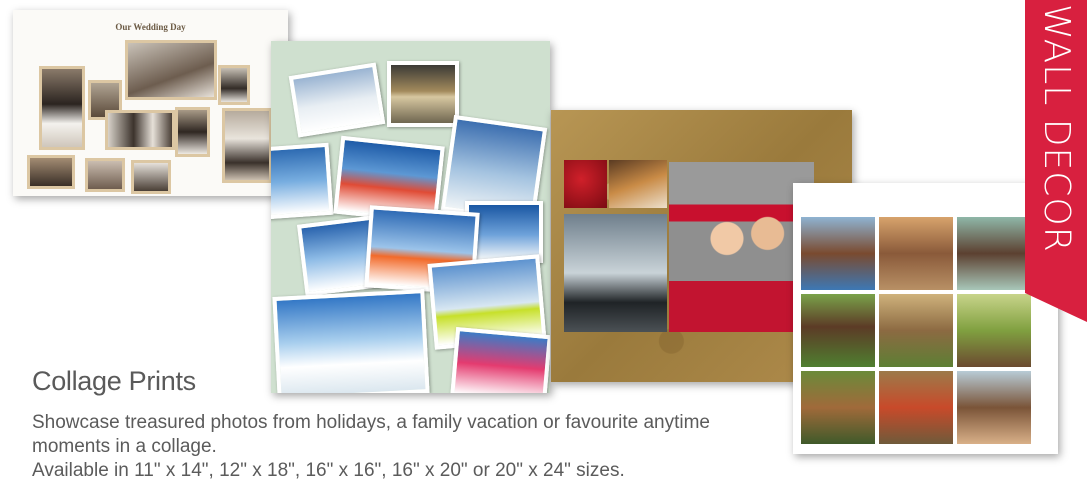 This screenshot has width=1087, height=483. I want to click on wedding-collage-image: Our Wedding Day, so click(150, 103).